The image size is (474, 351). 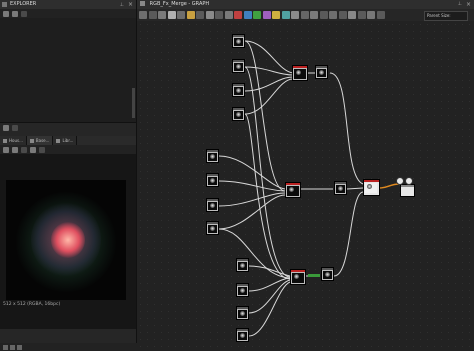 What do you see at coordinates (15, 149) in the screenshot?
I see `copy-icon` at bounding box center [15, 149].